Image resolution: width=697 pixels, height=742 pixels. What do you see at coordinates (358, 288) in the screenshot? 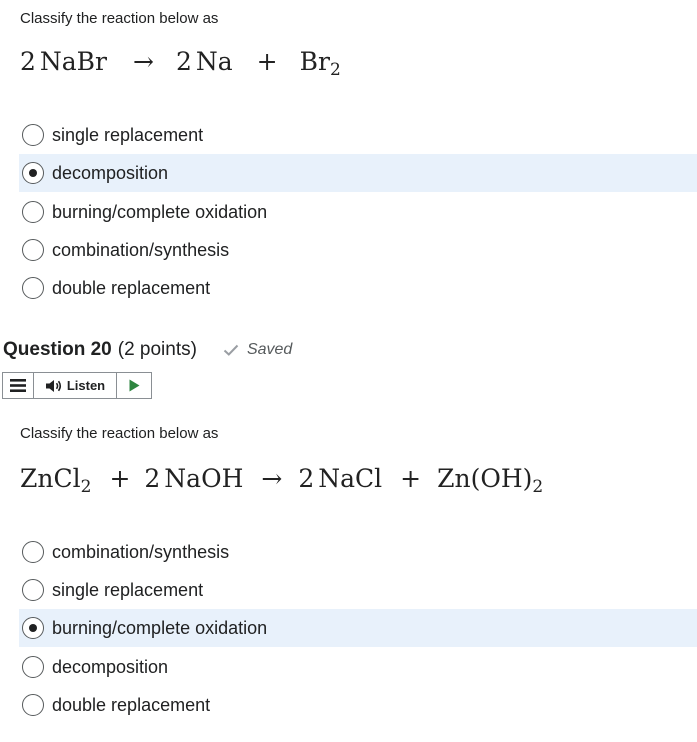
I see `question-19-choice: double replacement` at bounding box center [358, 288].